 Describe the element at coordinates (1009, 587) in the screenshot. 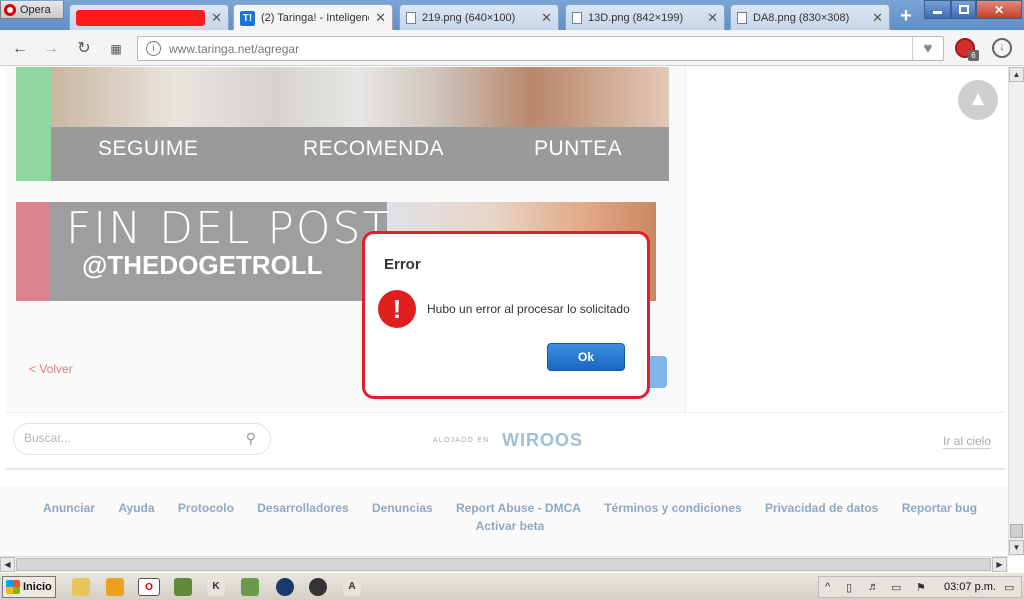

I see `show-desktop-icon: ▭` at that location.